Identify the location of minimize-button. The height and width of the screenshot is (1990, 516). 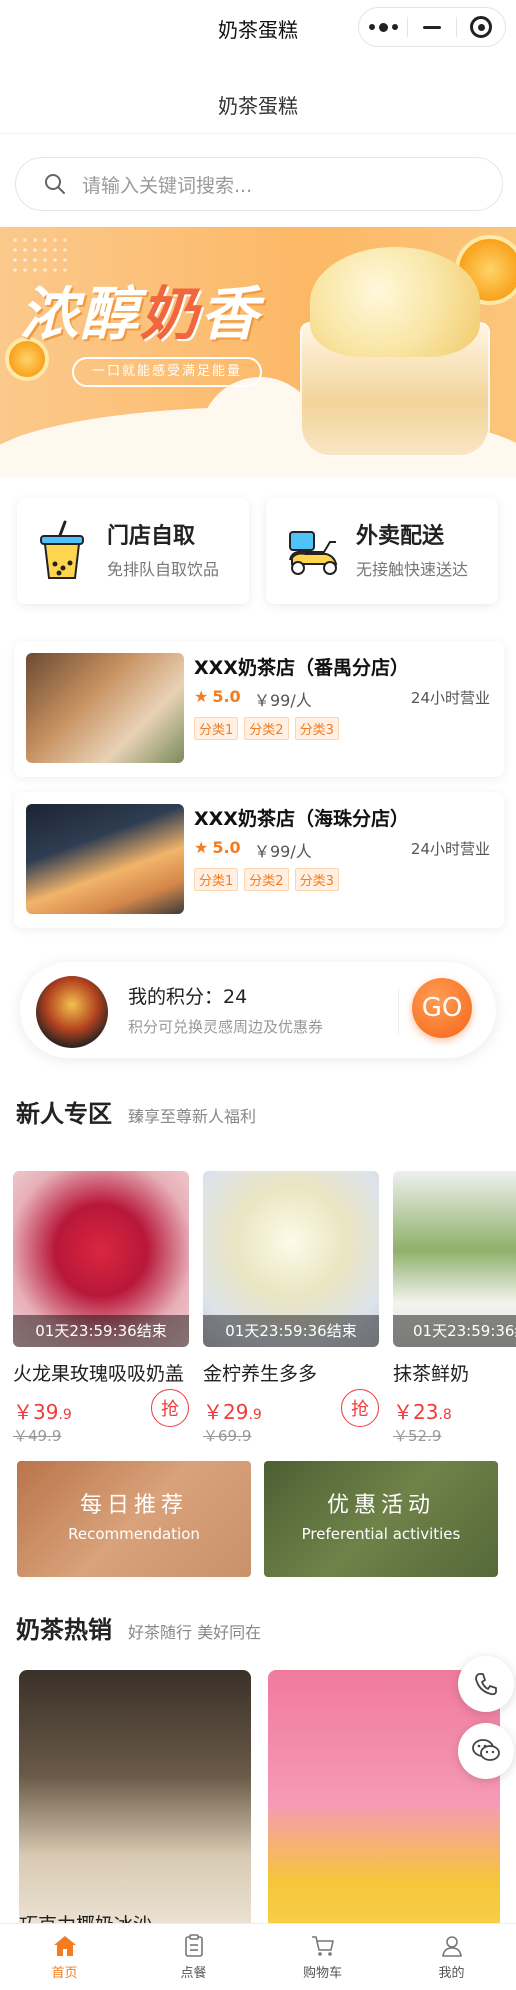
(432, 27).